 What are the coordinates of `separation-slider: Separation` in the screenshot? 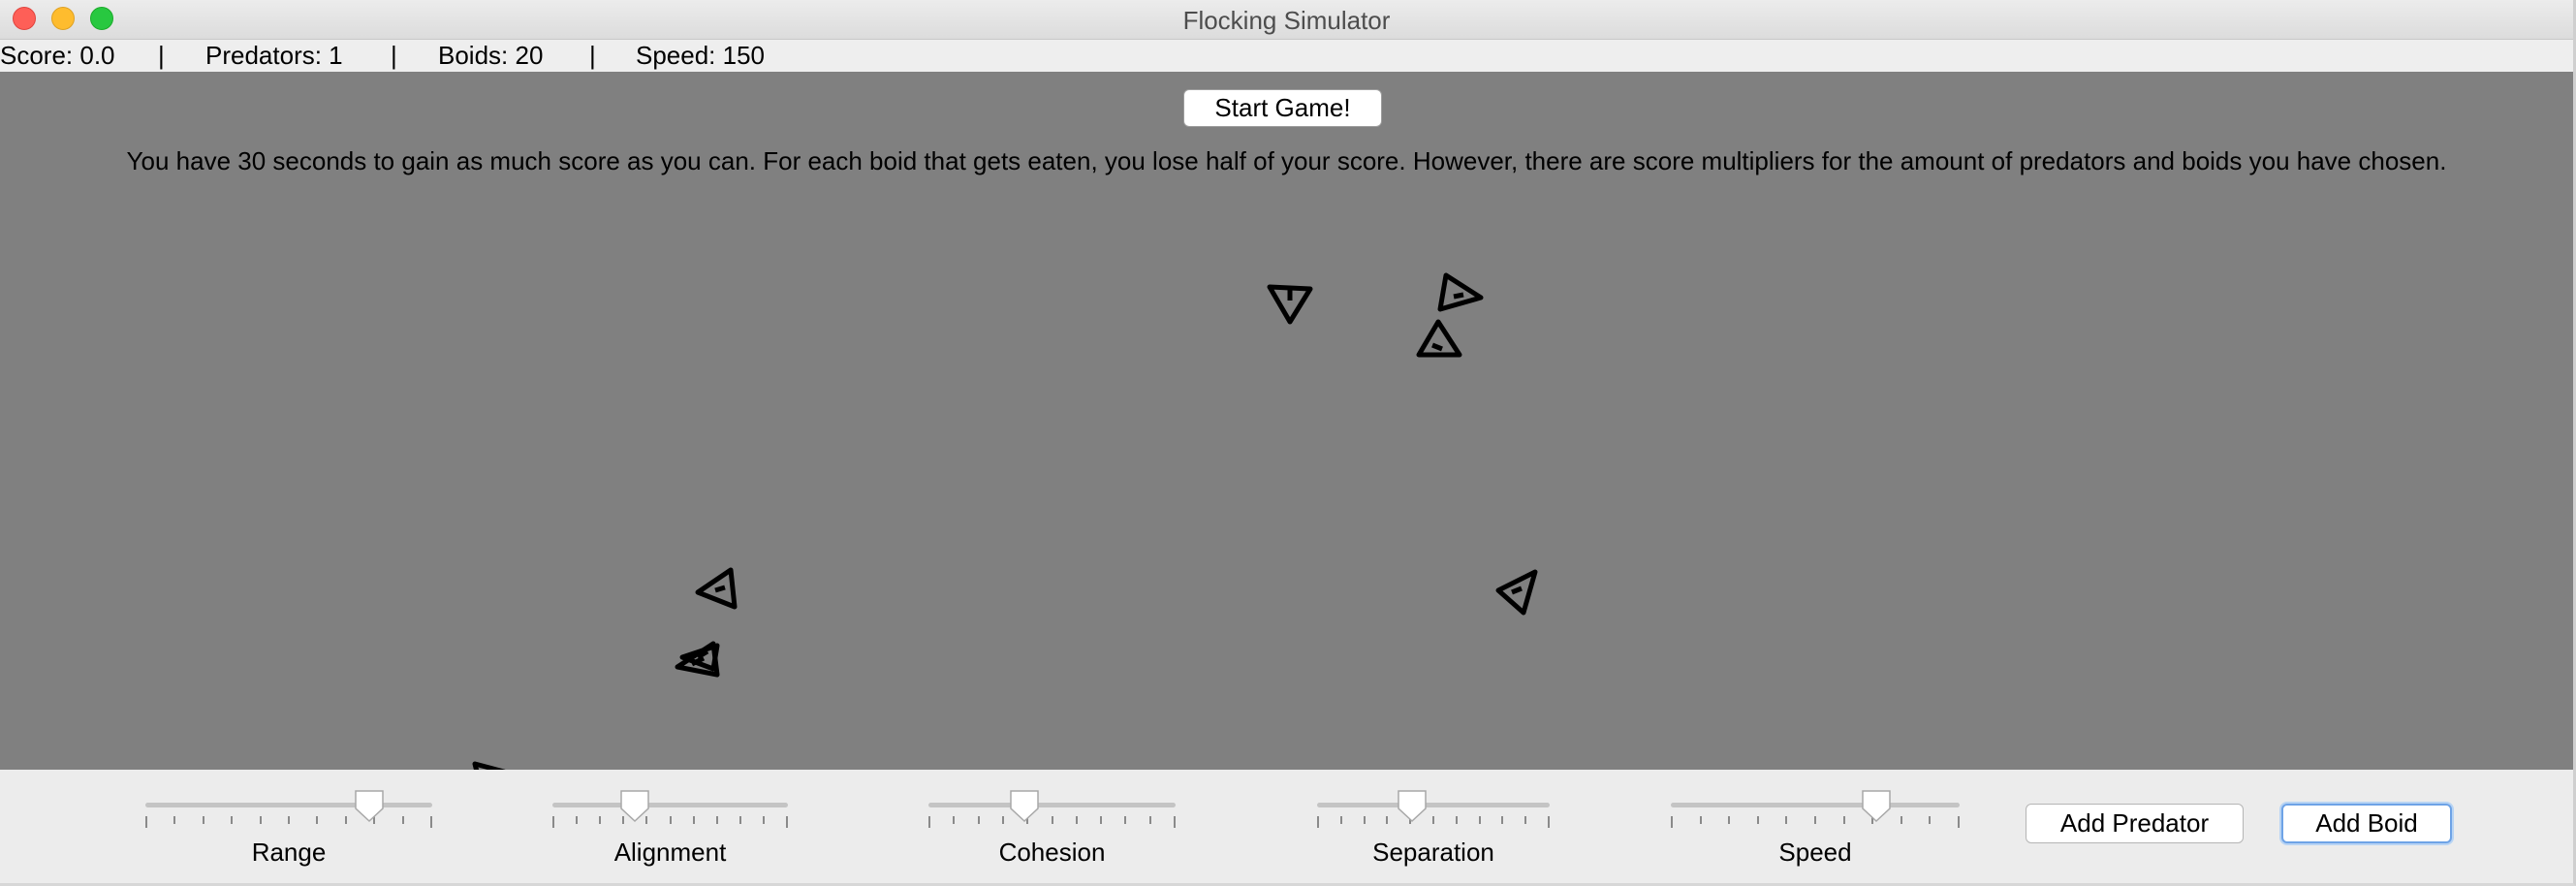 It's located at (1433, 826).